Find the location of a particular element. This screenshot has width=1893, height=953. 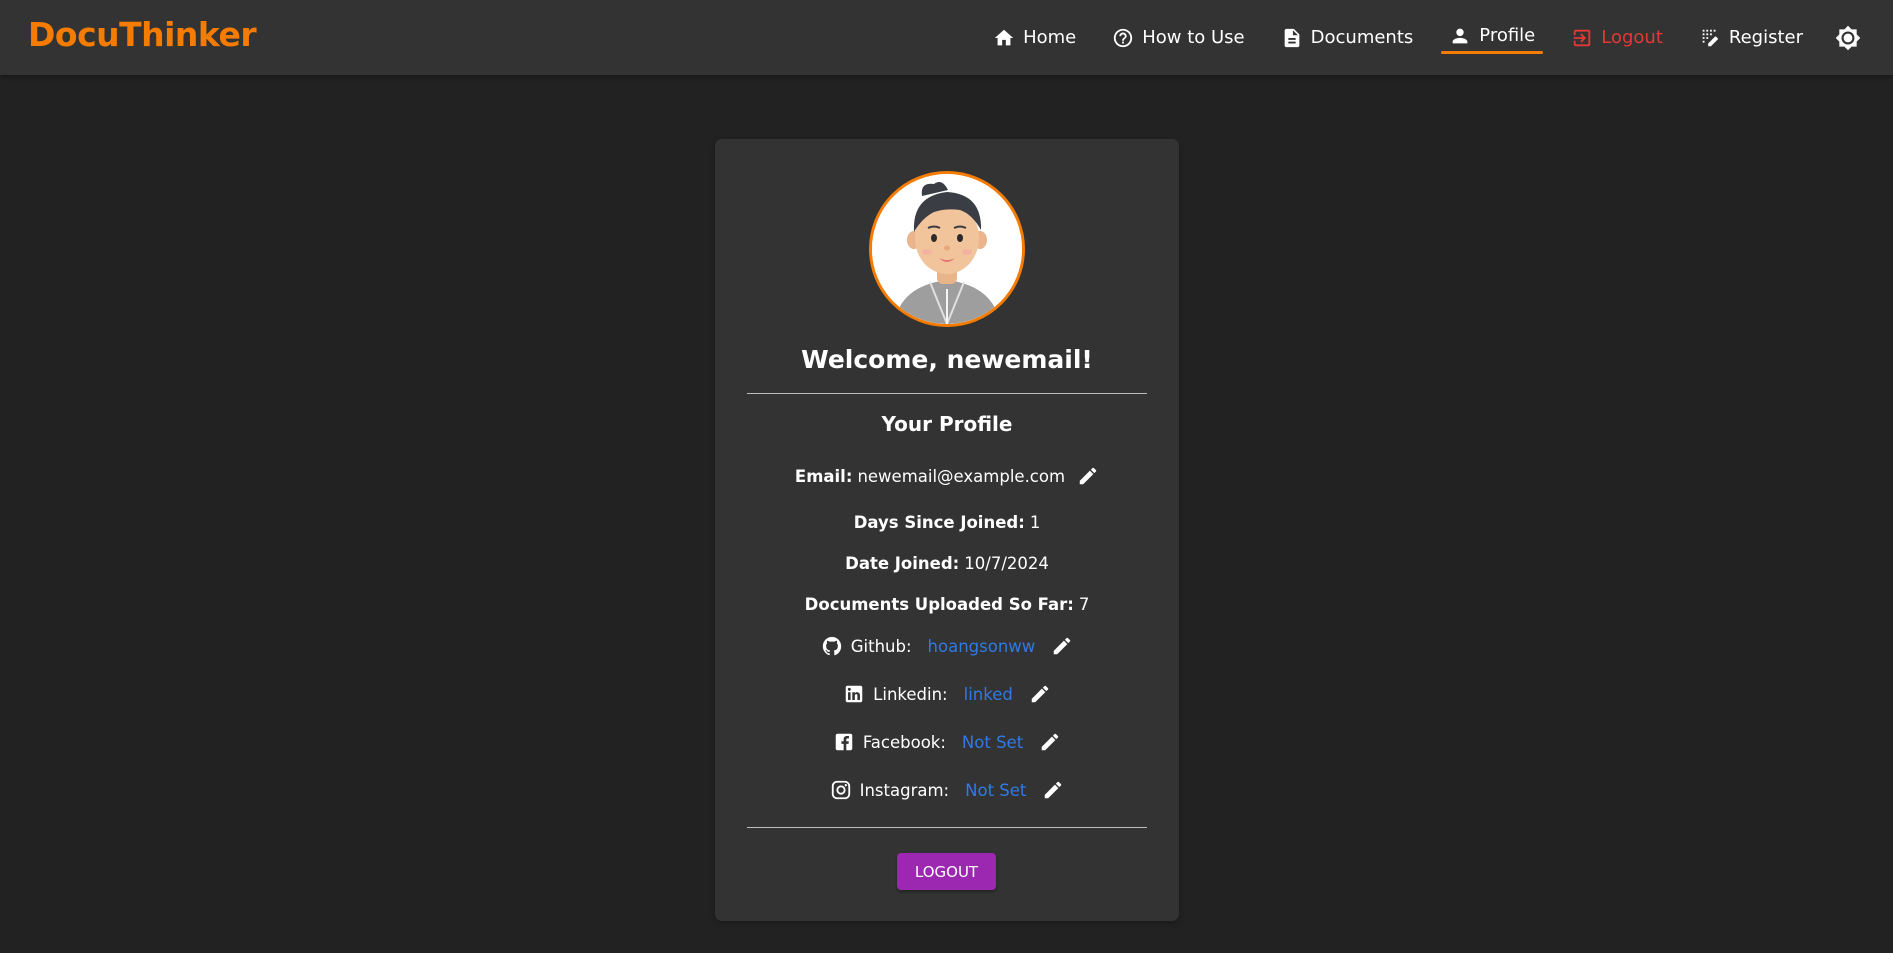

nav-documents: Documents is located at coordinates (1347, 37).